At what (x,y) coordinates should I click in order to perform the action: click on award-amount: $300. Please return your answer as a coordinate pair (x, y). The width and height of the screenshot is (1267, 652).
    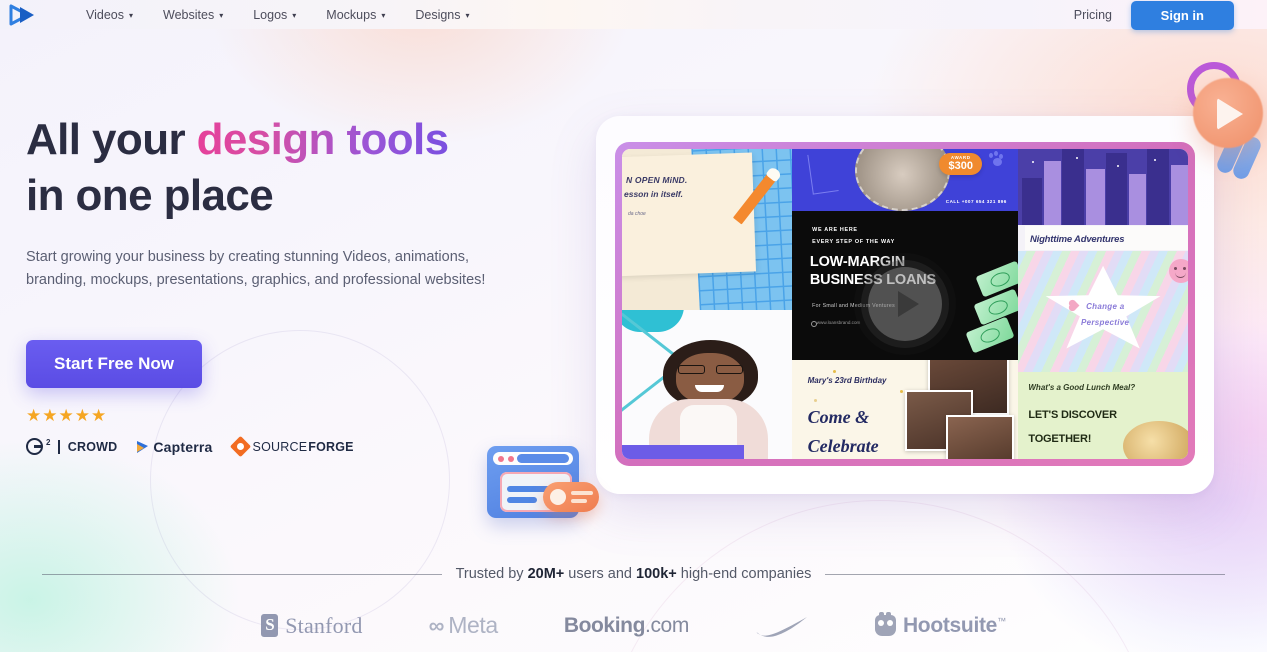
    Looking at the image, I should click on (960, 166).